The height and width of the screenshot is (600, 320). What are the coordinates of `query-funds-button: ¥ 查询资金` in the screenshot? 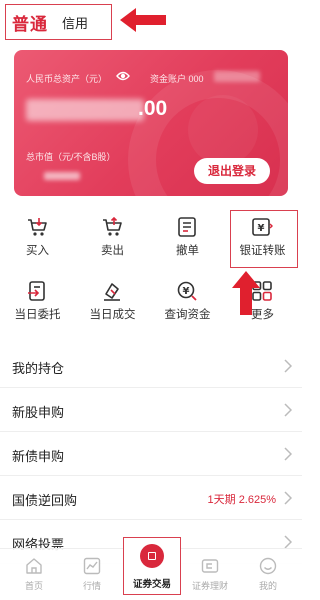 It's located at (187, 301).